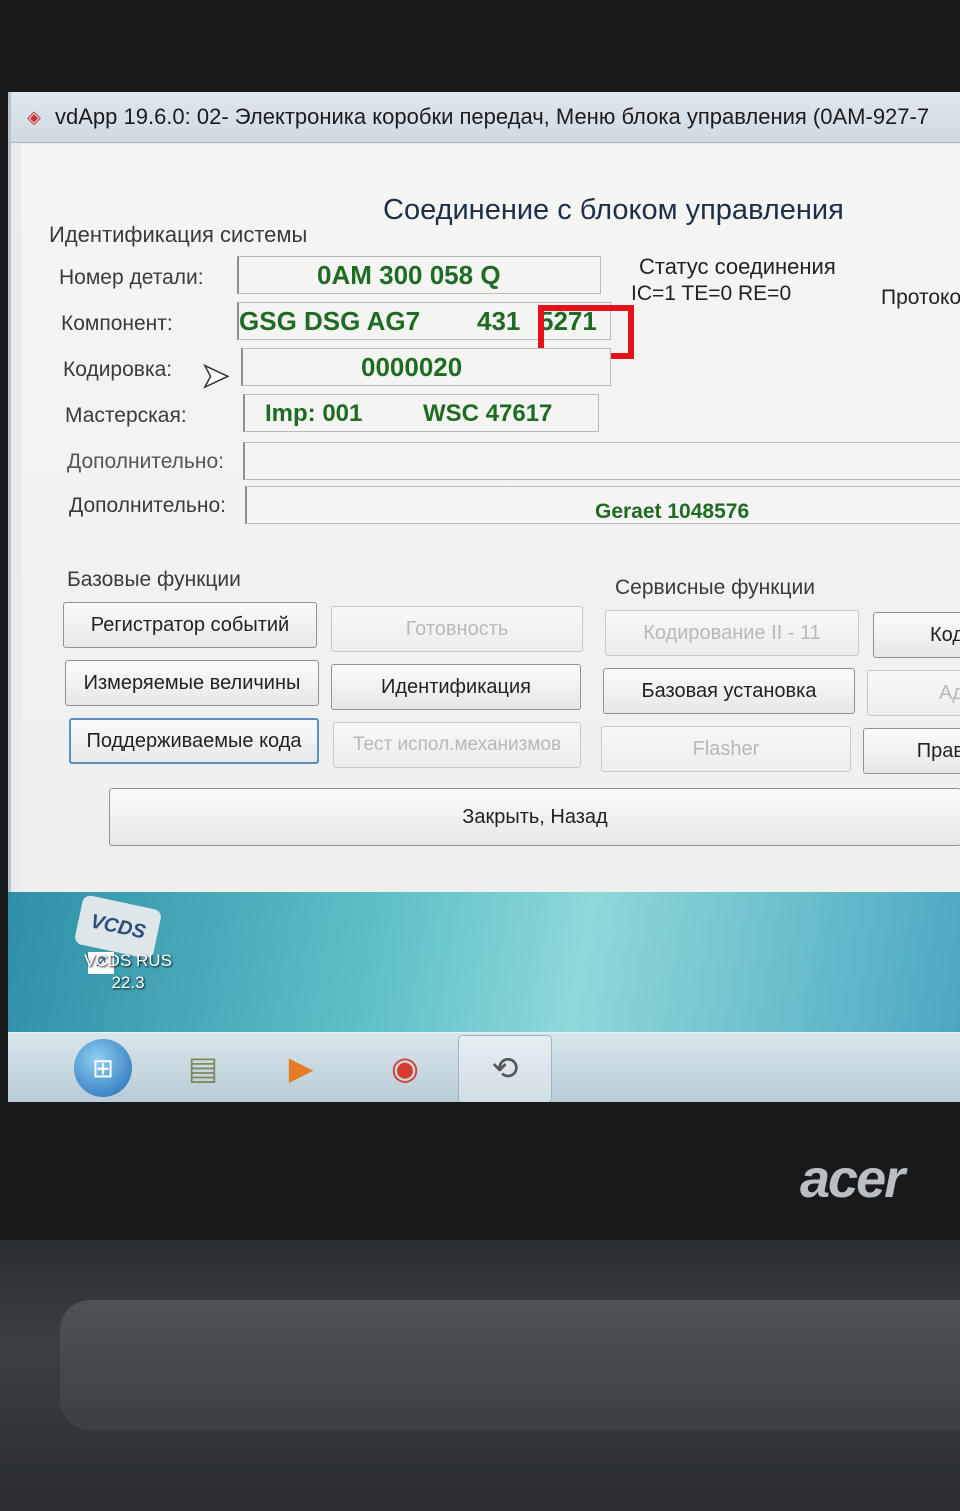  Describe the element at coordinates (715, 588) in the screenshot. I see `service-functions-title: Сервисные функции` at that location.